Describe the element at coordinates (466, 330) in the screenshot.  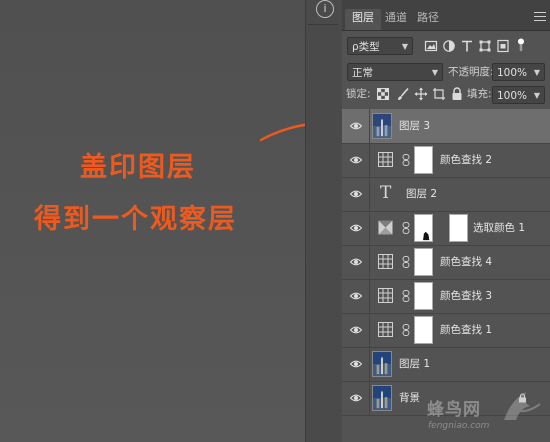
I see `layer-name: 颜色查找 1` at that location.